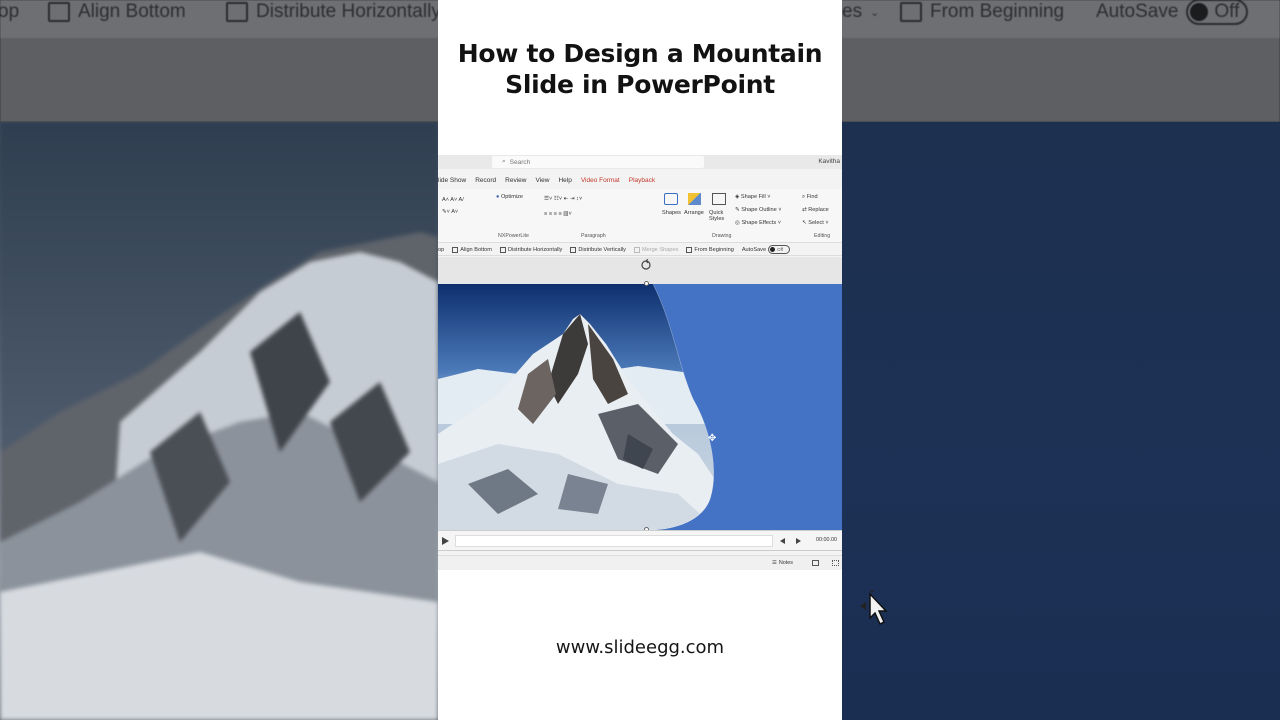 Image resolution: width=1280 pixels, height=720 pixels. What do you see at coordinates (9, 12) in the screenshot?
I see `bg-ribbon-item-op: op` at bounding box center [9, 12].